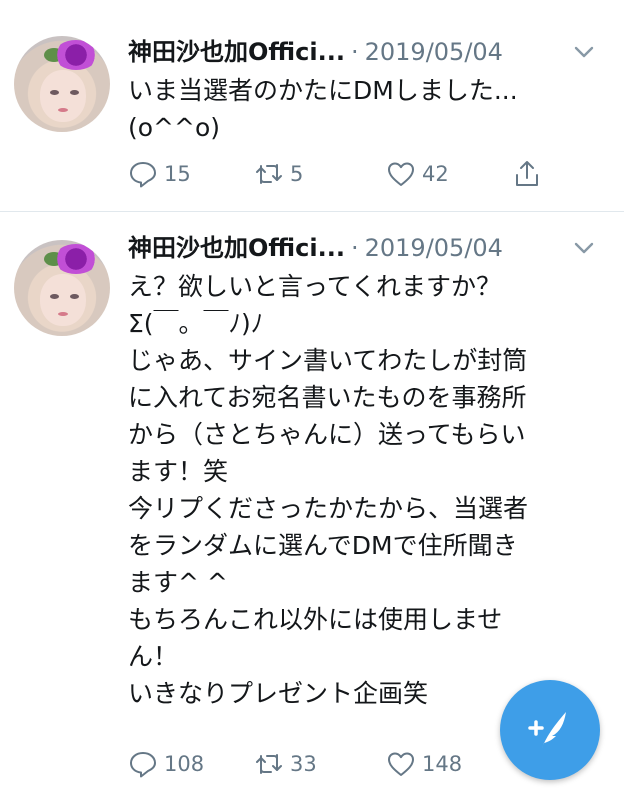 The image size is (624, 801). Describe the element at coordinates (285, 764) in the screenshot. I see `retweet-button: 33` at that location.